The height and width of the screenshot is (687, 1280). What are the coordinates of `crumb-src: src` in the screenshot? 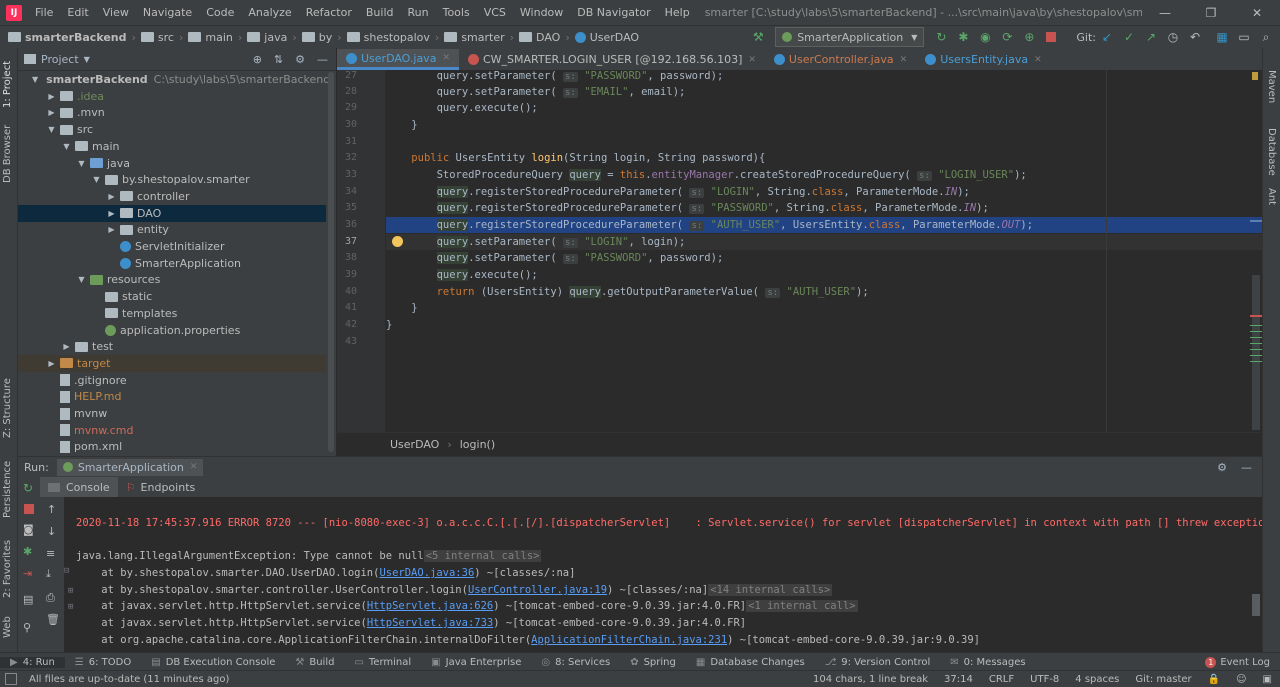 It's located at (157, 37).